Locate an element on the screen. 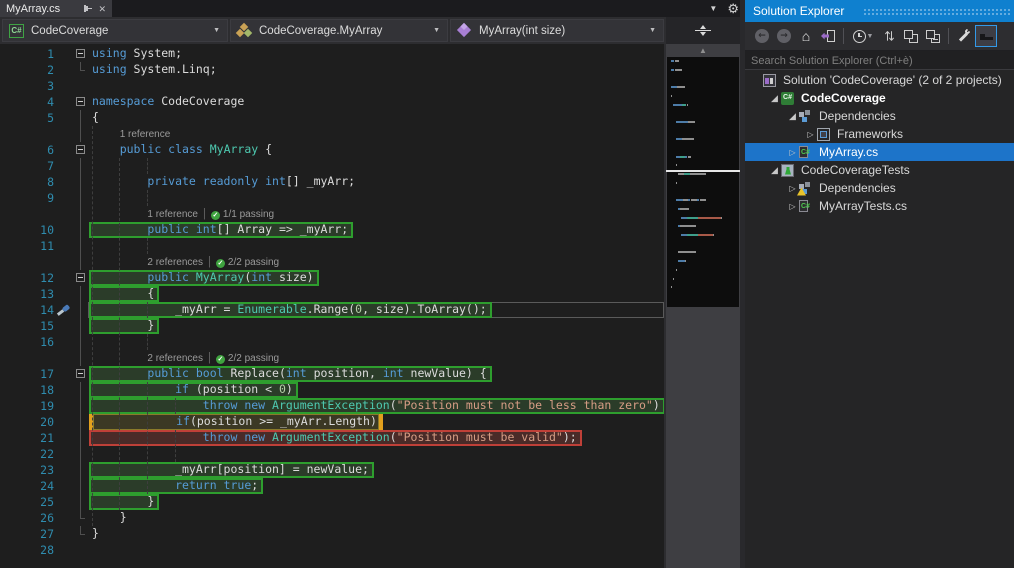 The image size is (1014, 568). code-line-6: 6 public class MyArray { is located at coordinates (332, 150).